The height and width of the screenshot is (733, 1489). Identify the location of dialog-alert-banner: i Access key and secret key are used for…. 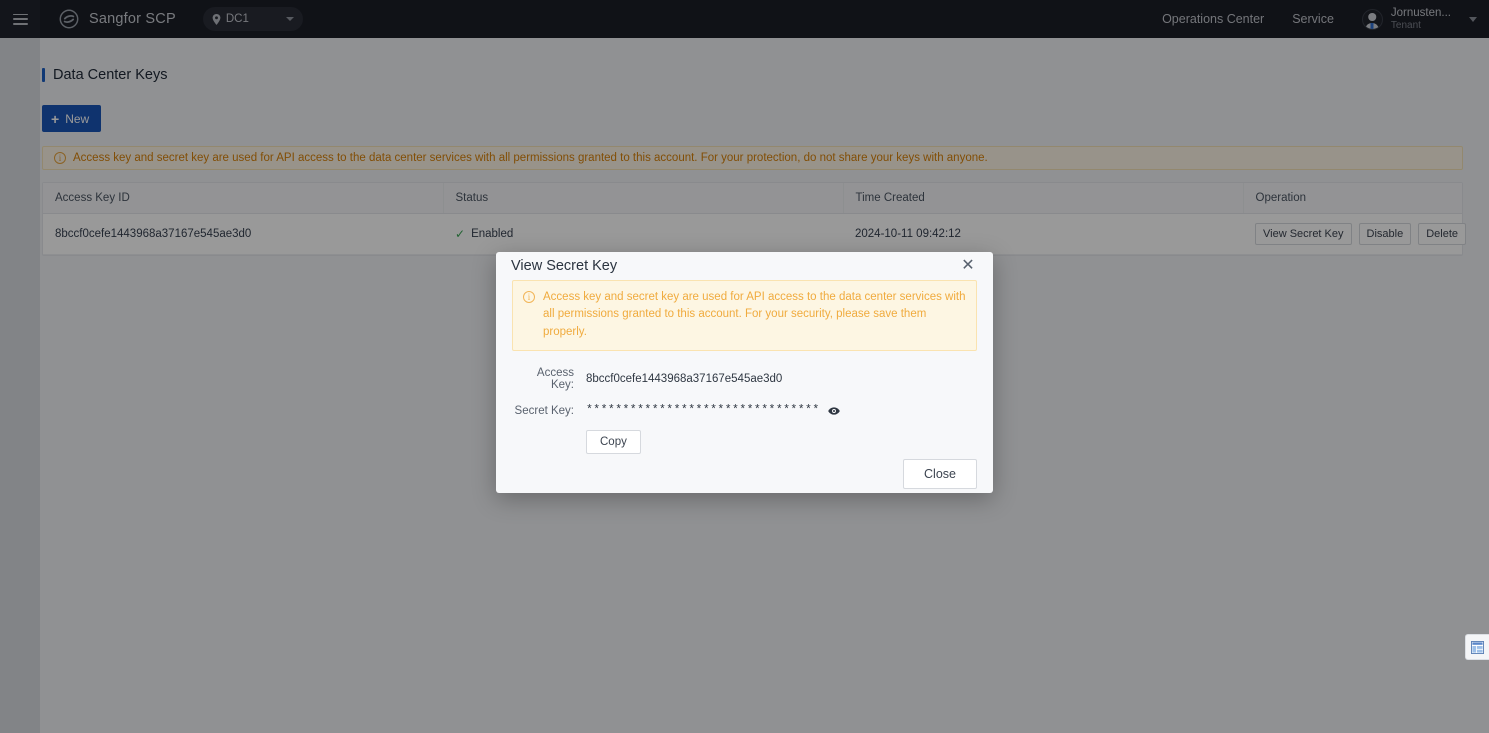
(744, 315).